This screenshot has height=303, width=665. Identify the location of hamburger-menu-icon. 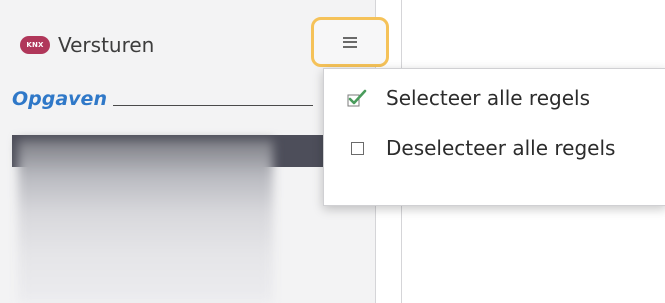
(350, 42).